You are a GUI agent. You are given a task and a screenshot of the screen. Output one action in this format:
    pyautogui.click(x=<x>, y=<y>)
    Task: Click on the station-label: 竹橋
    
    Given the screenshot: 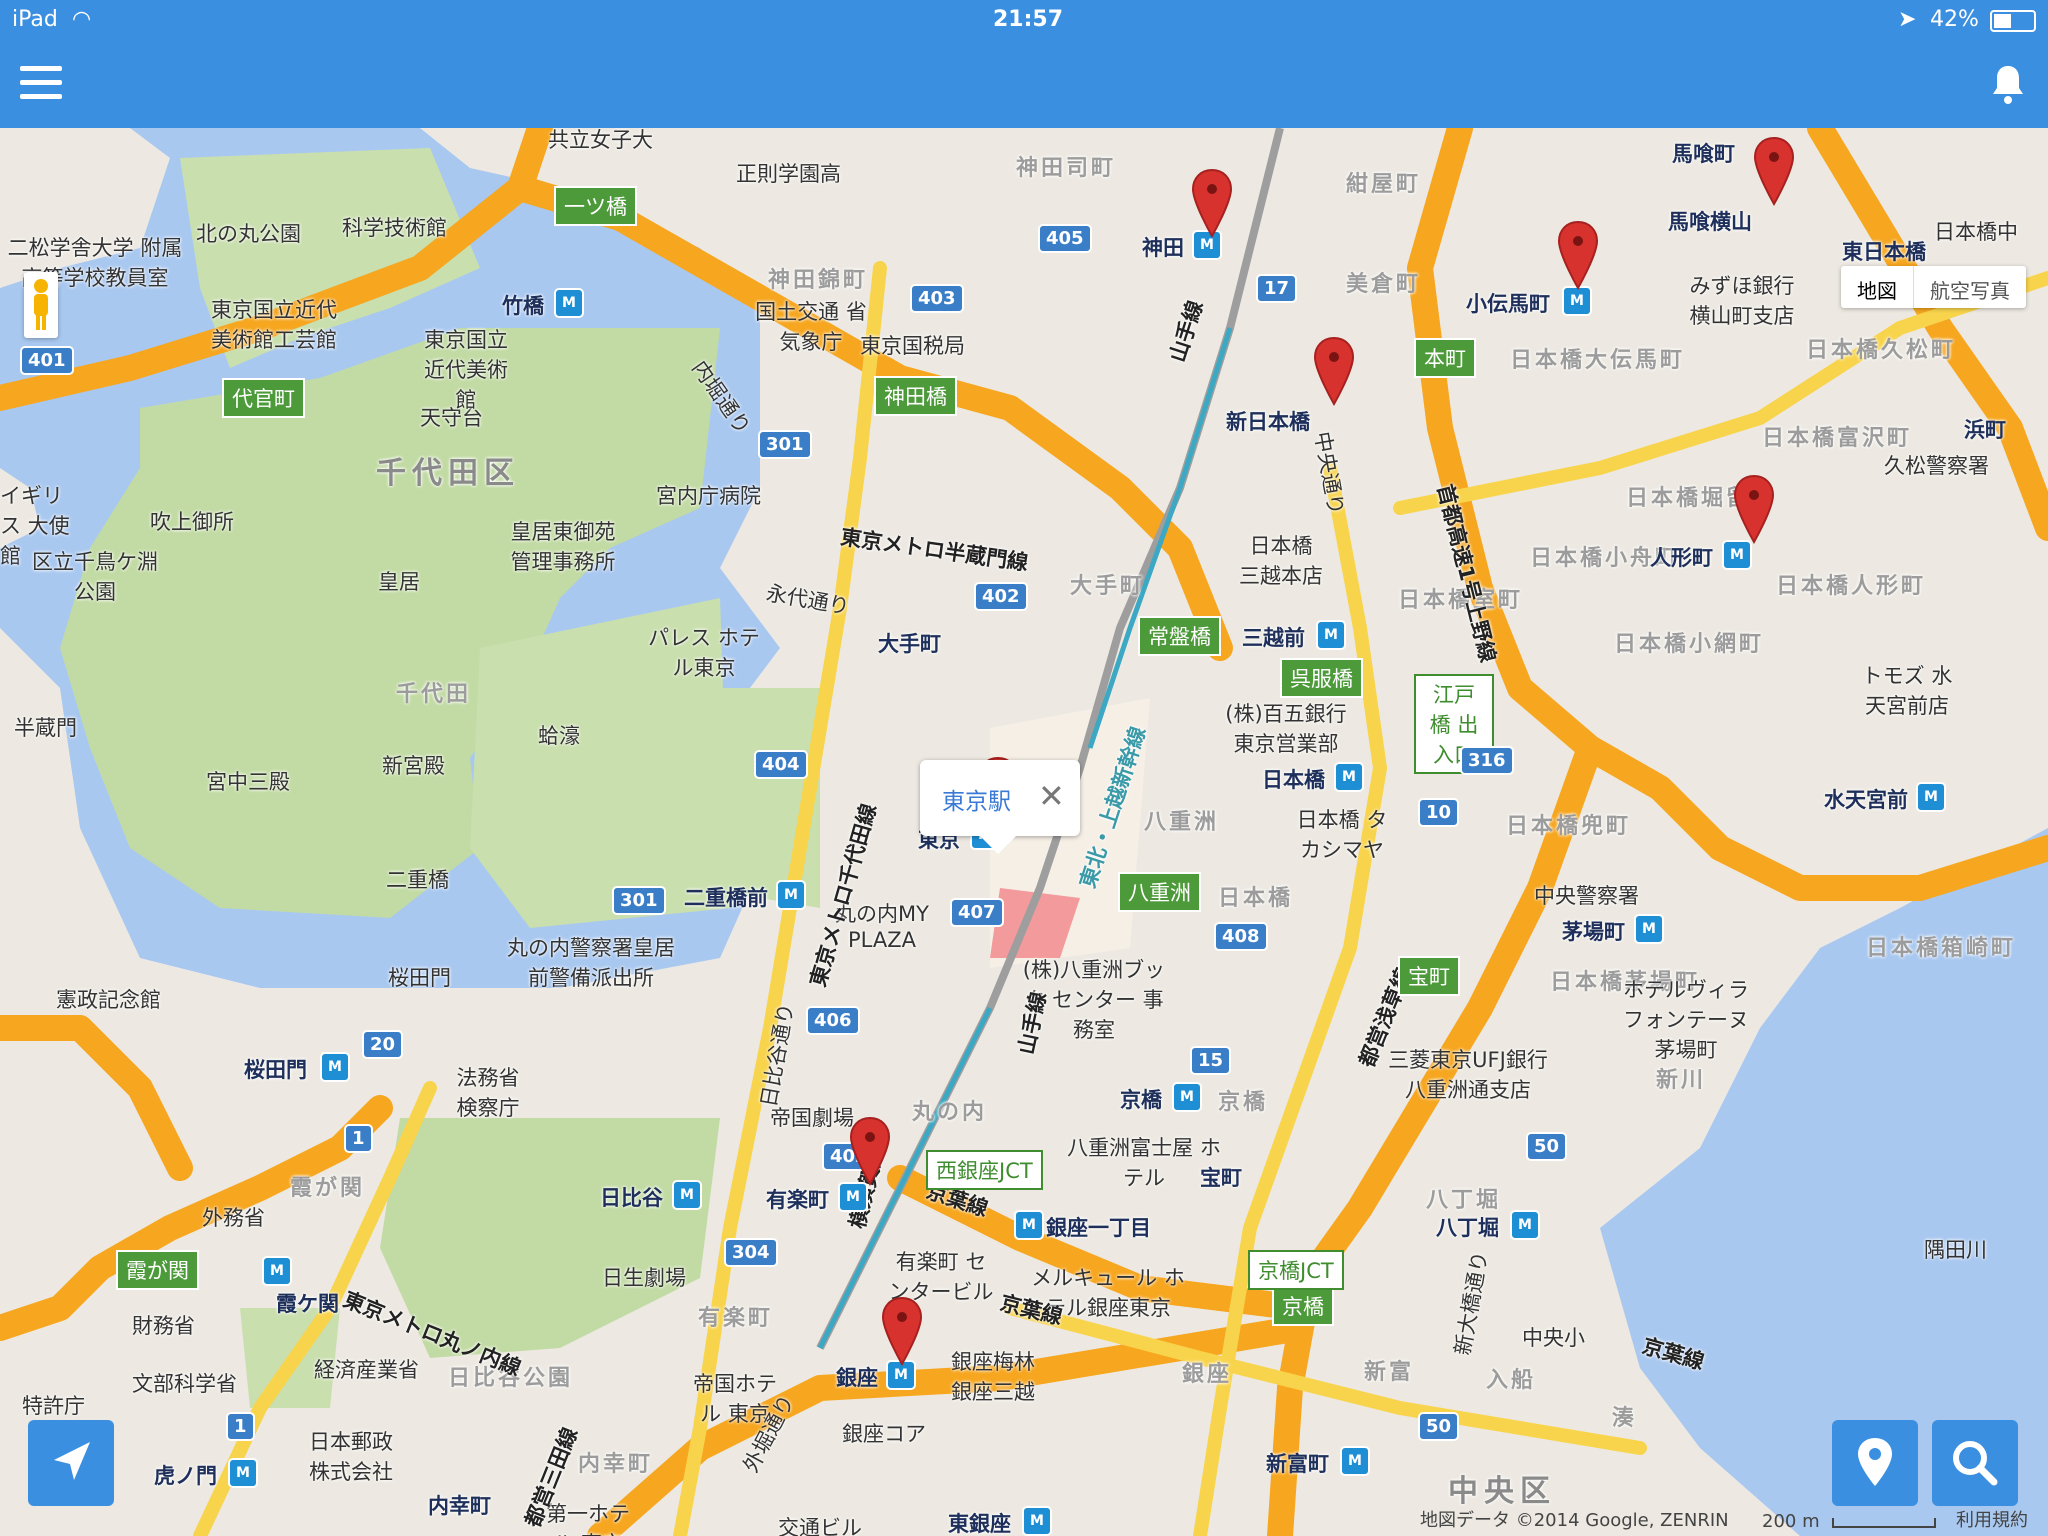 What is the action you would take?
    pyautogui.click(x=523, y=305)
    